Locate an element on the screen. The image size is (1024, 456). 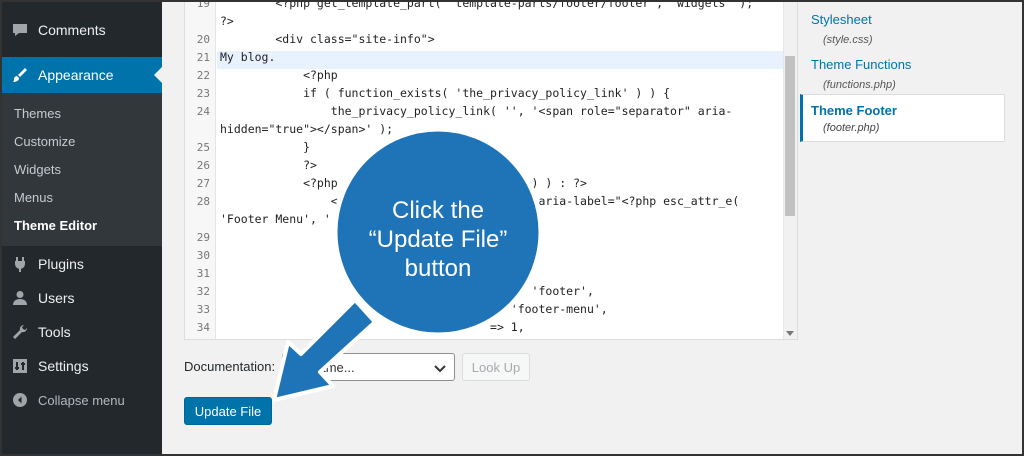
line-number-gutter: 19 20 21 22 23 24 25 26 27 28 29 30 31 32 33 34 is located at coordinates (200, 169).